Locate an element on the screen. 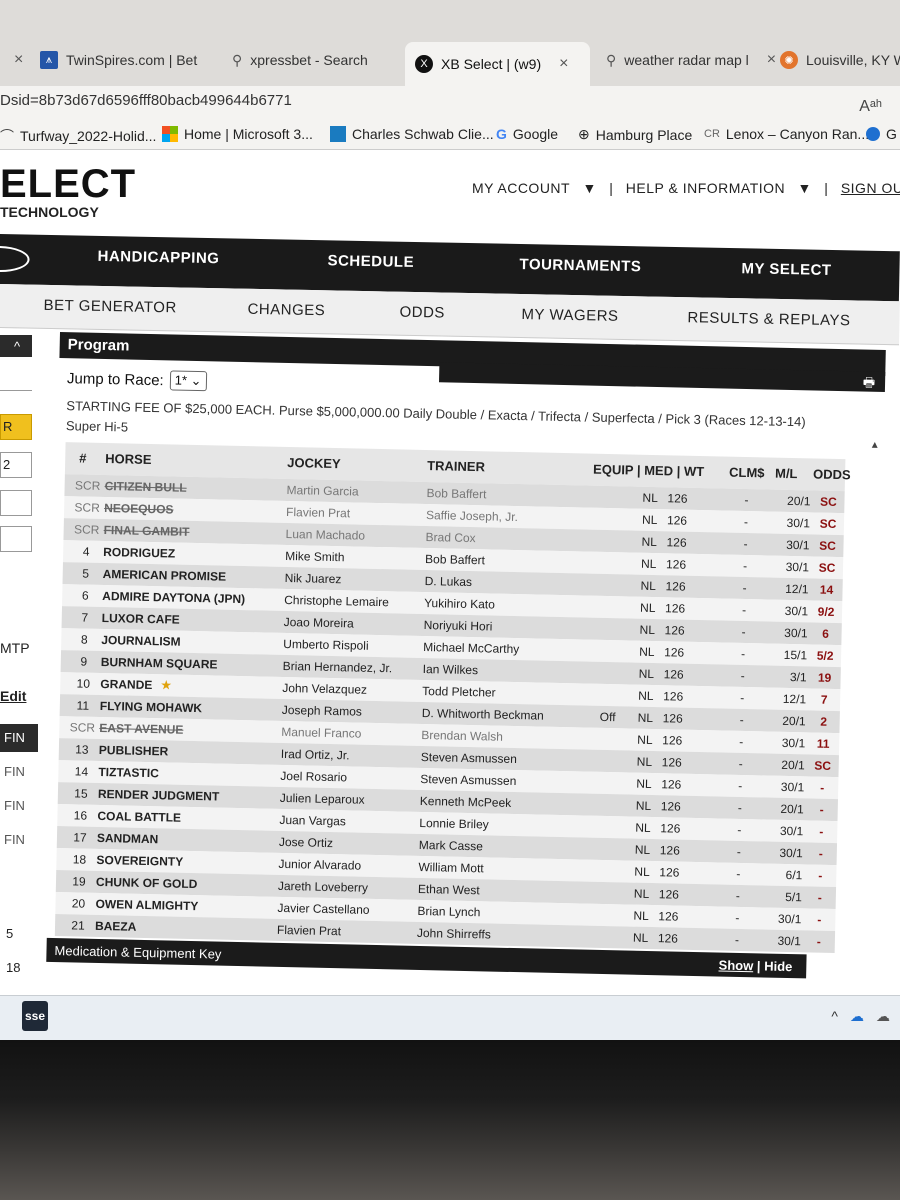 This screenshot has height=1200, width=900. trainer-name: D. Lukas is located at coordinates (448, 582).